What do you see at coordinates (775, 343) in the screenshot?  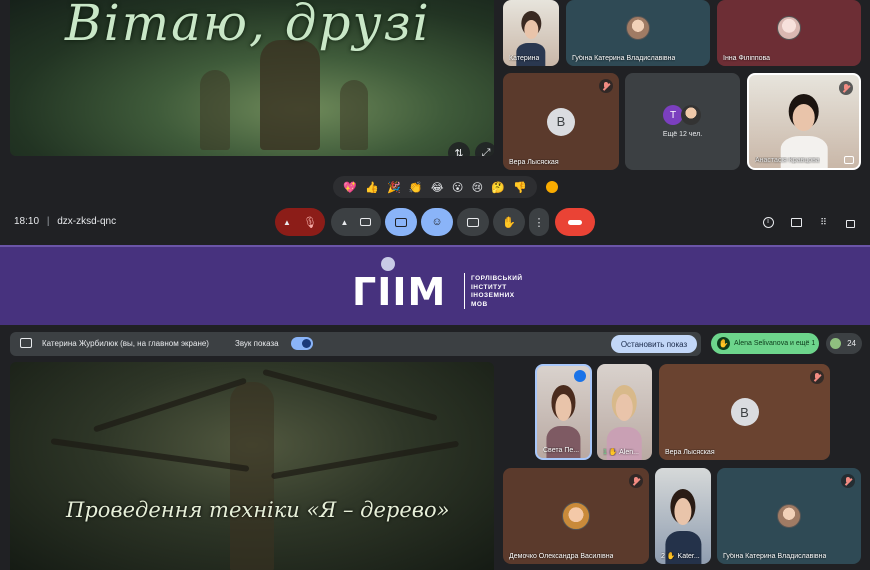 I see `raised-hands-label: Alena Selivanova и ещё 1` at bounding box center [775, 343].